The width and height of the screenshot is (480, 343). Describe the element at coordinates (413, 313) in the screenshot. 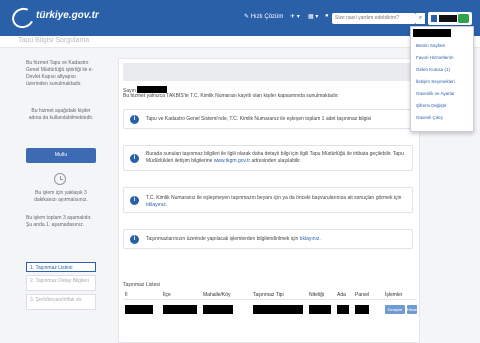

I see `share-info-button: Hisse Bilgileri` at that location.